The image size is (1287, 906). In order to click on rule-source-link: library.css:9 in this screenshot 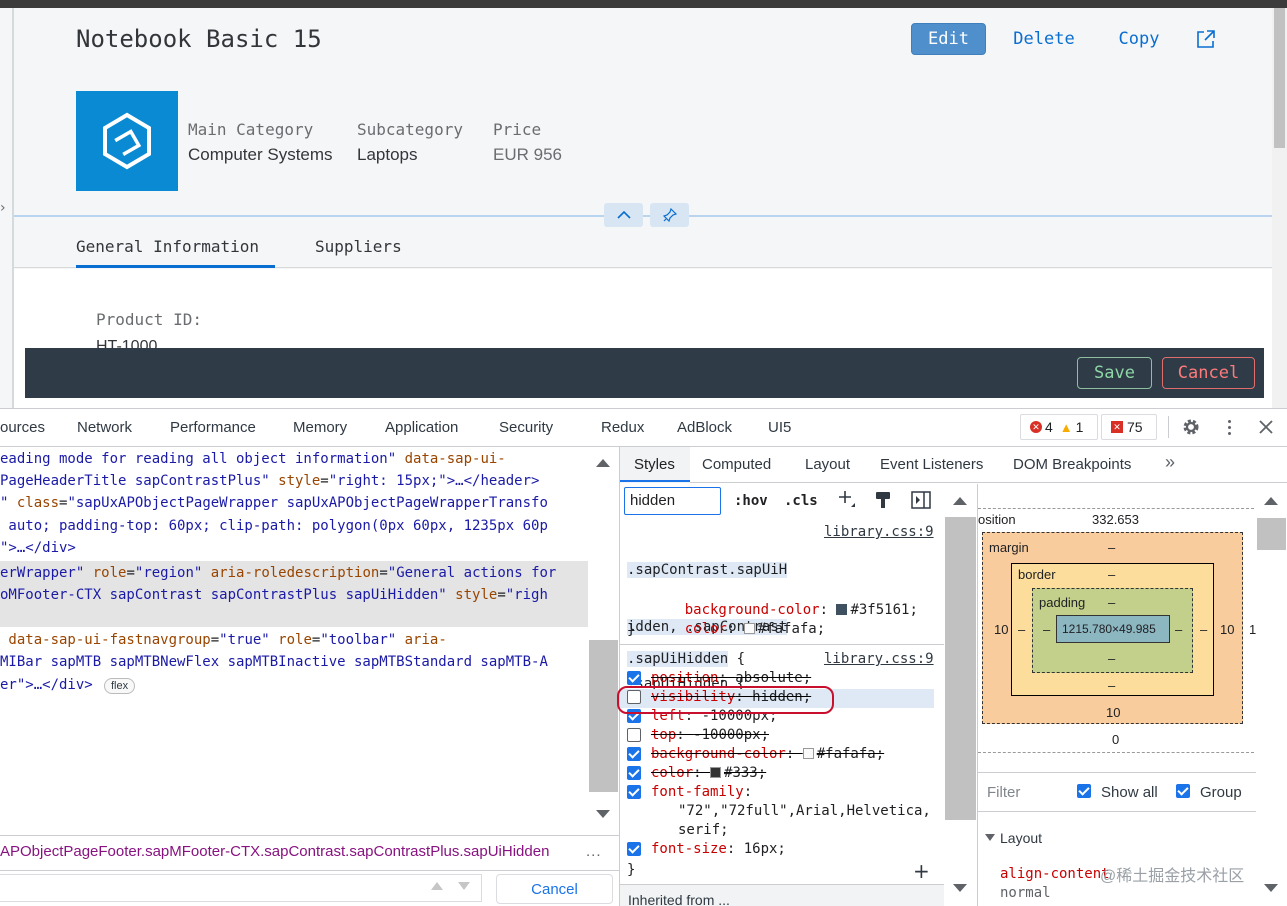, I will do `click(879, 659)`.